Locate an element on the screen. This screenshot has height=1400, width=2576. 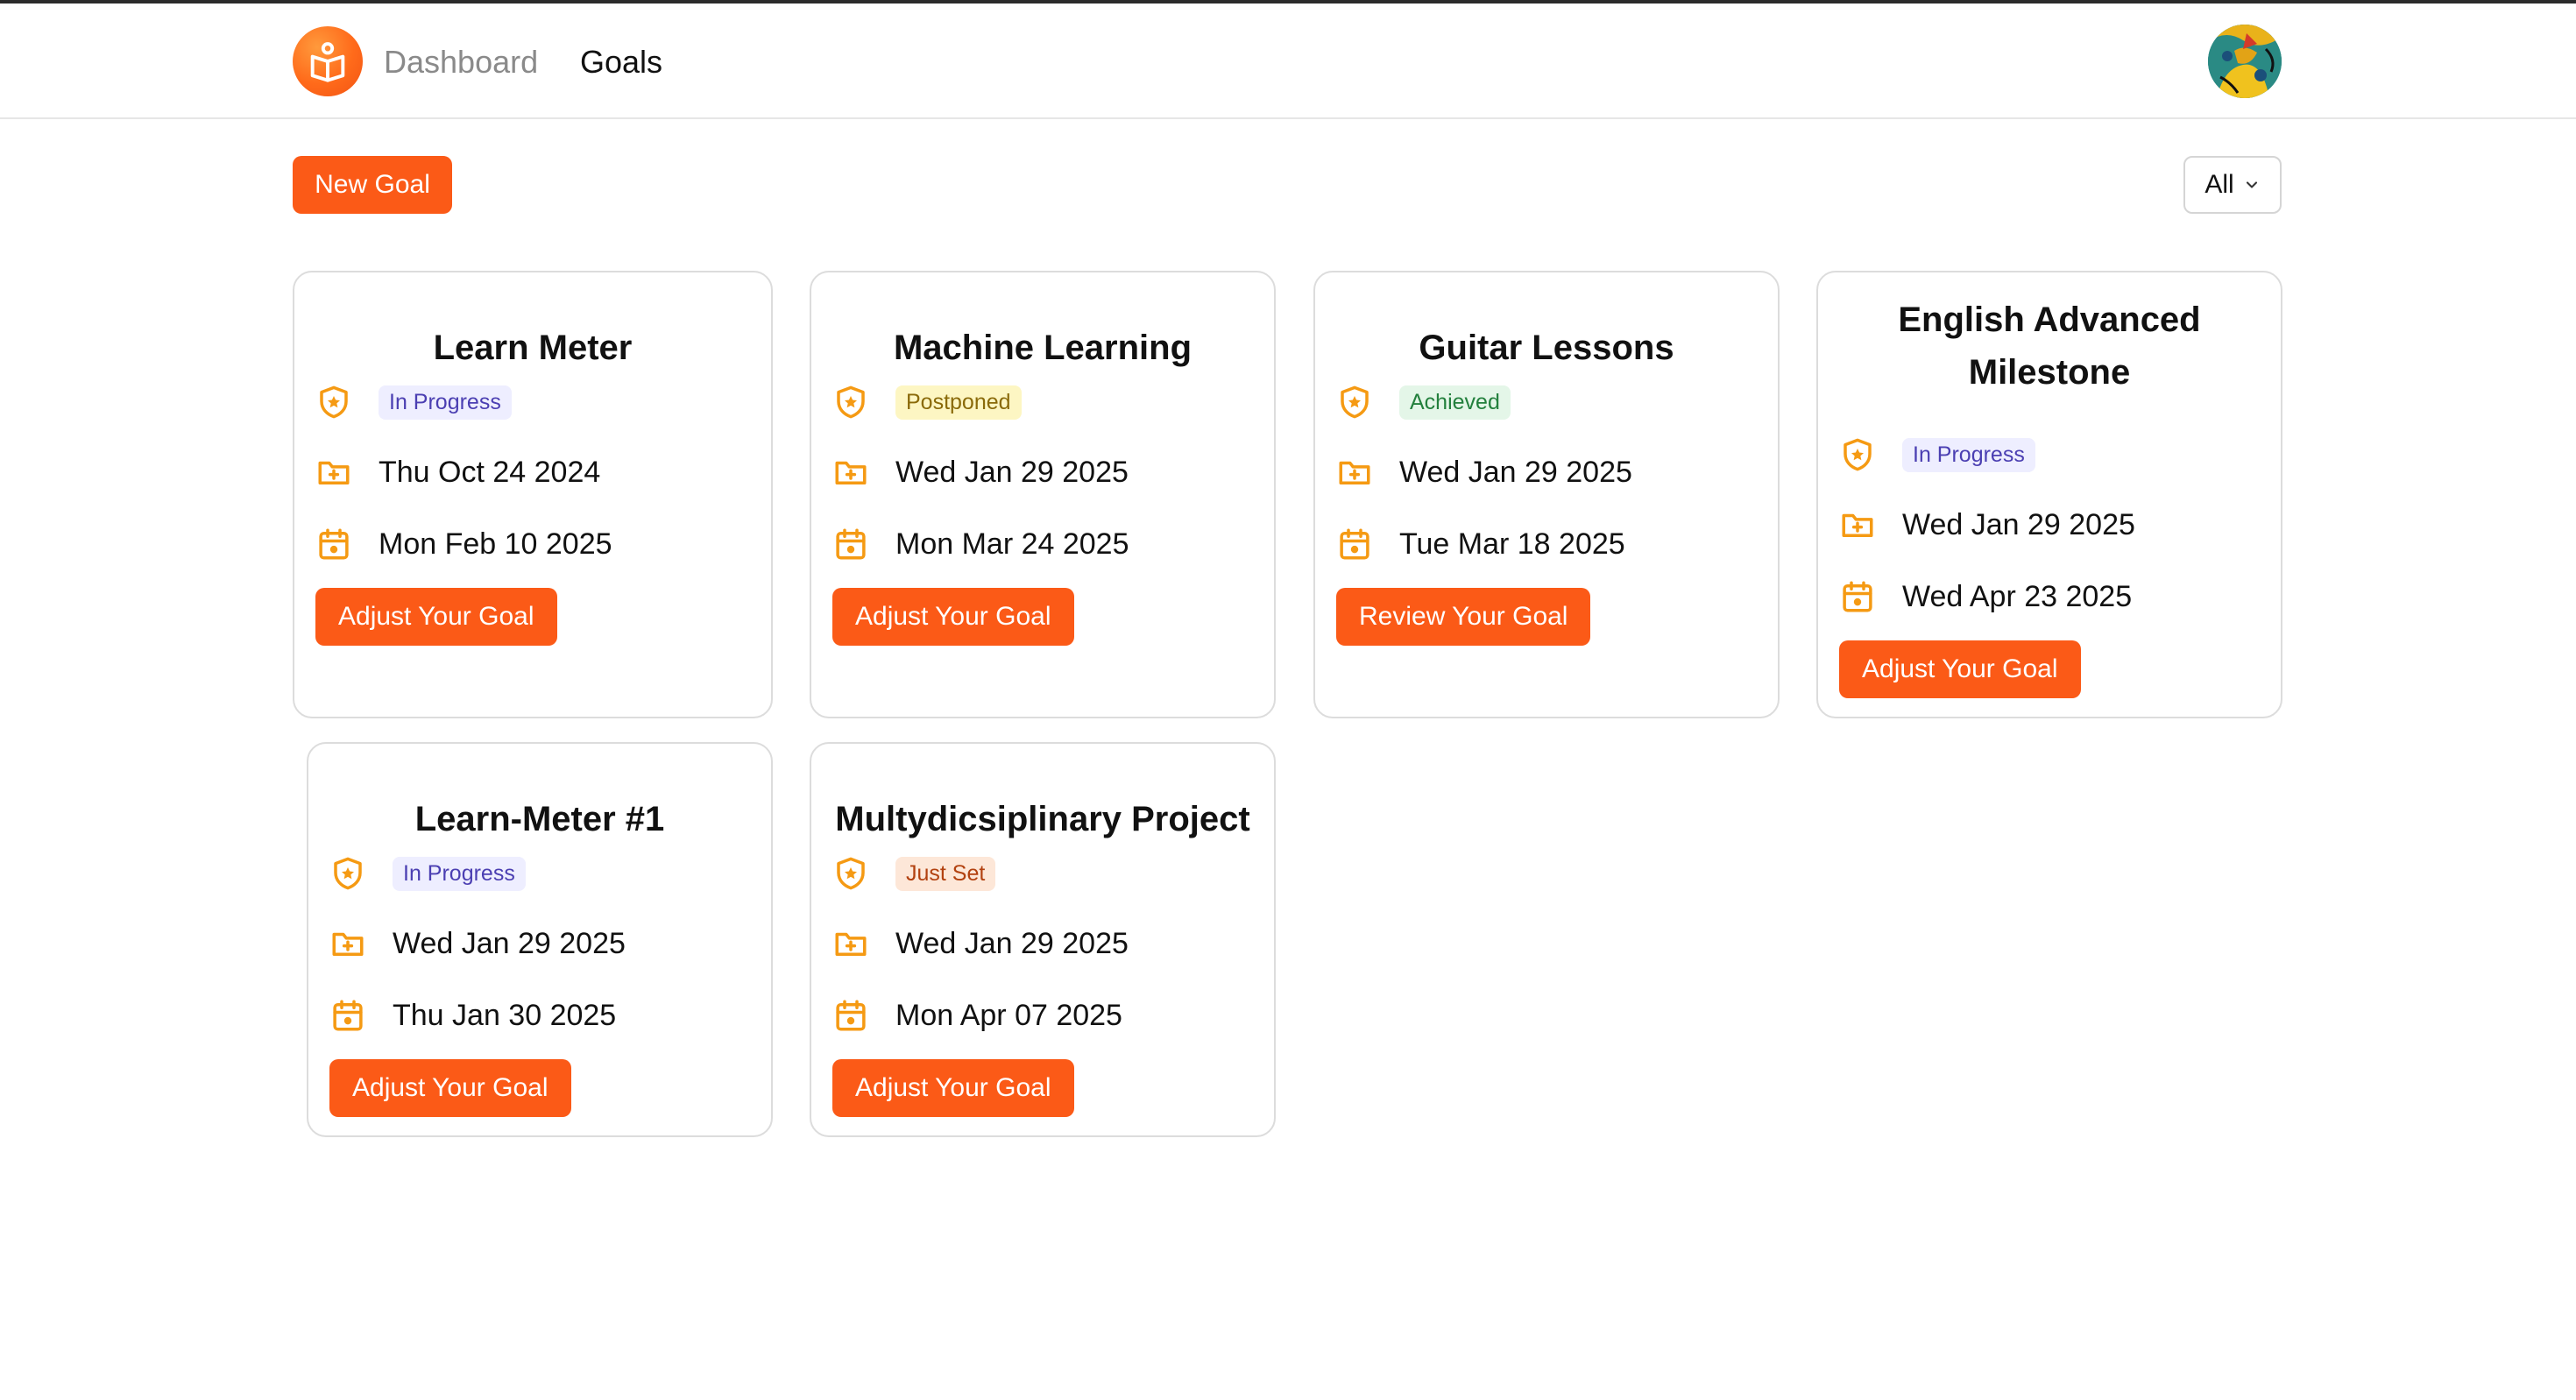
navbar: Dashboard Goals is located at coordinates (1288, 61).